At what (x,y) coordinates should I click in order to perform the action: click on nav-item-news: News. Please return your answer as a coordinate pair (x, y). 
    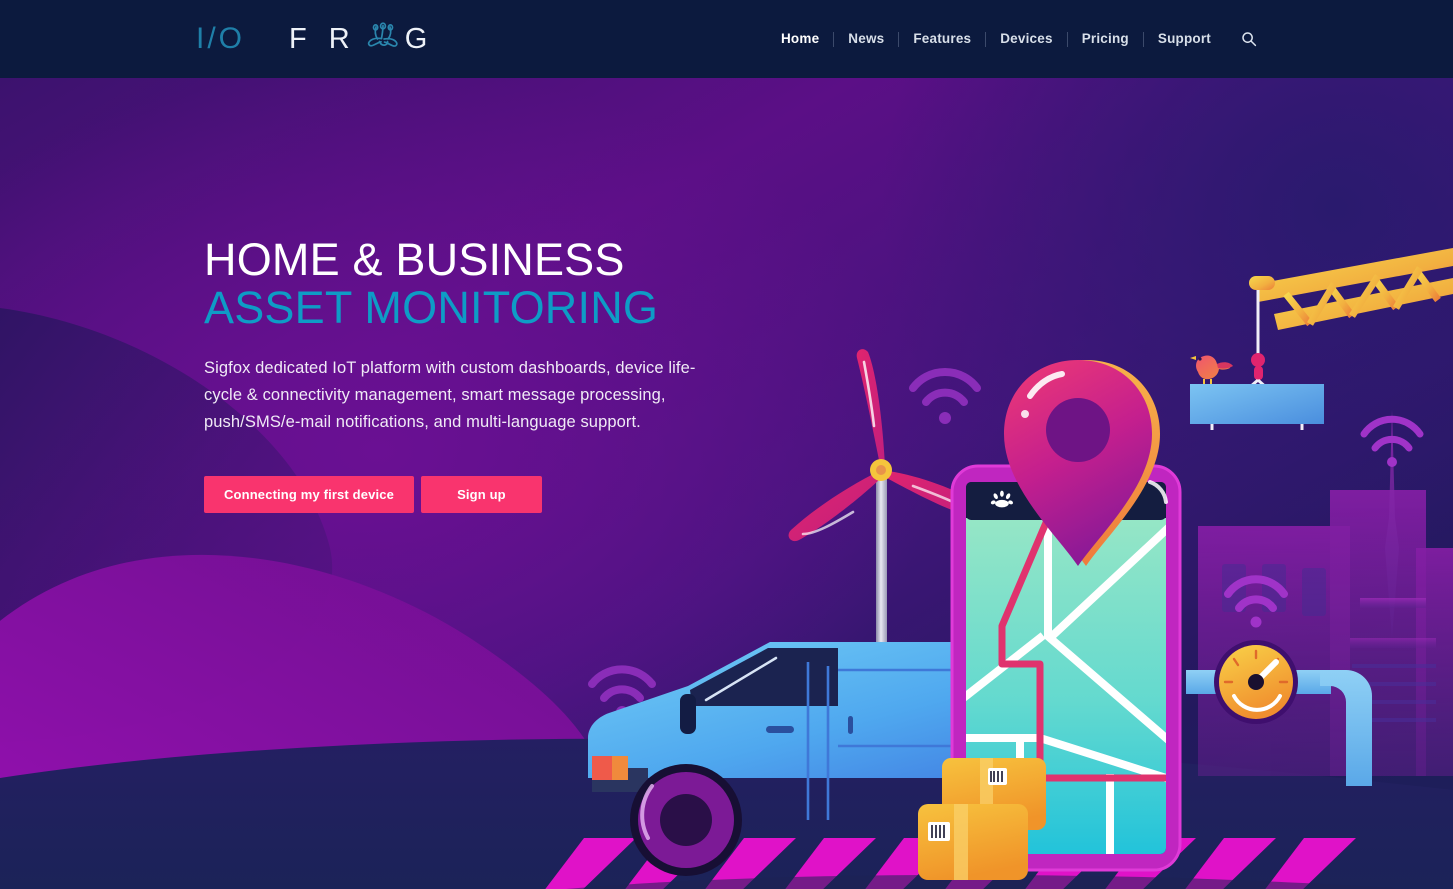
    Looking at the image, I should click on (866, 39).